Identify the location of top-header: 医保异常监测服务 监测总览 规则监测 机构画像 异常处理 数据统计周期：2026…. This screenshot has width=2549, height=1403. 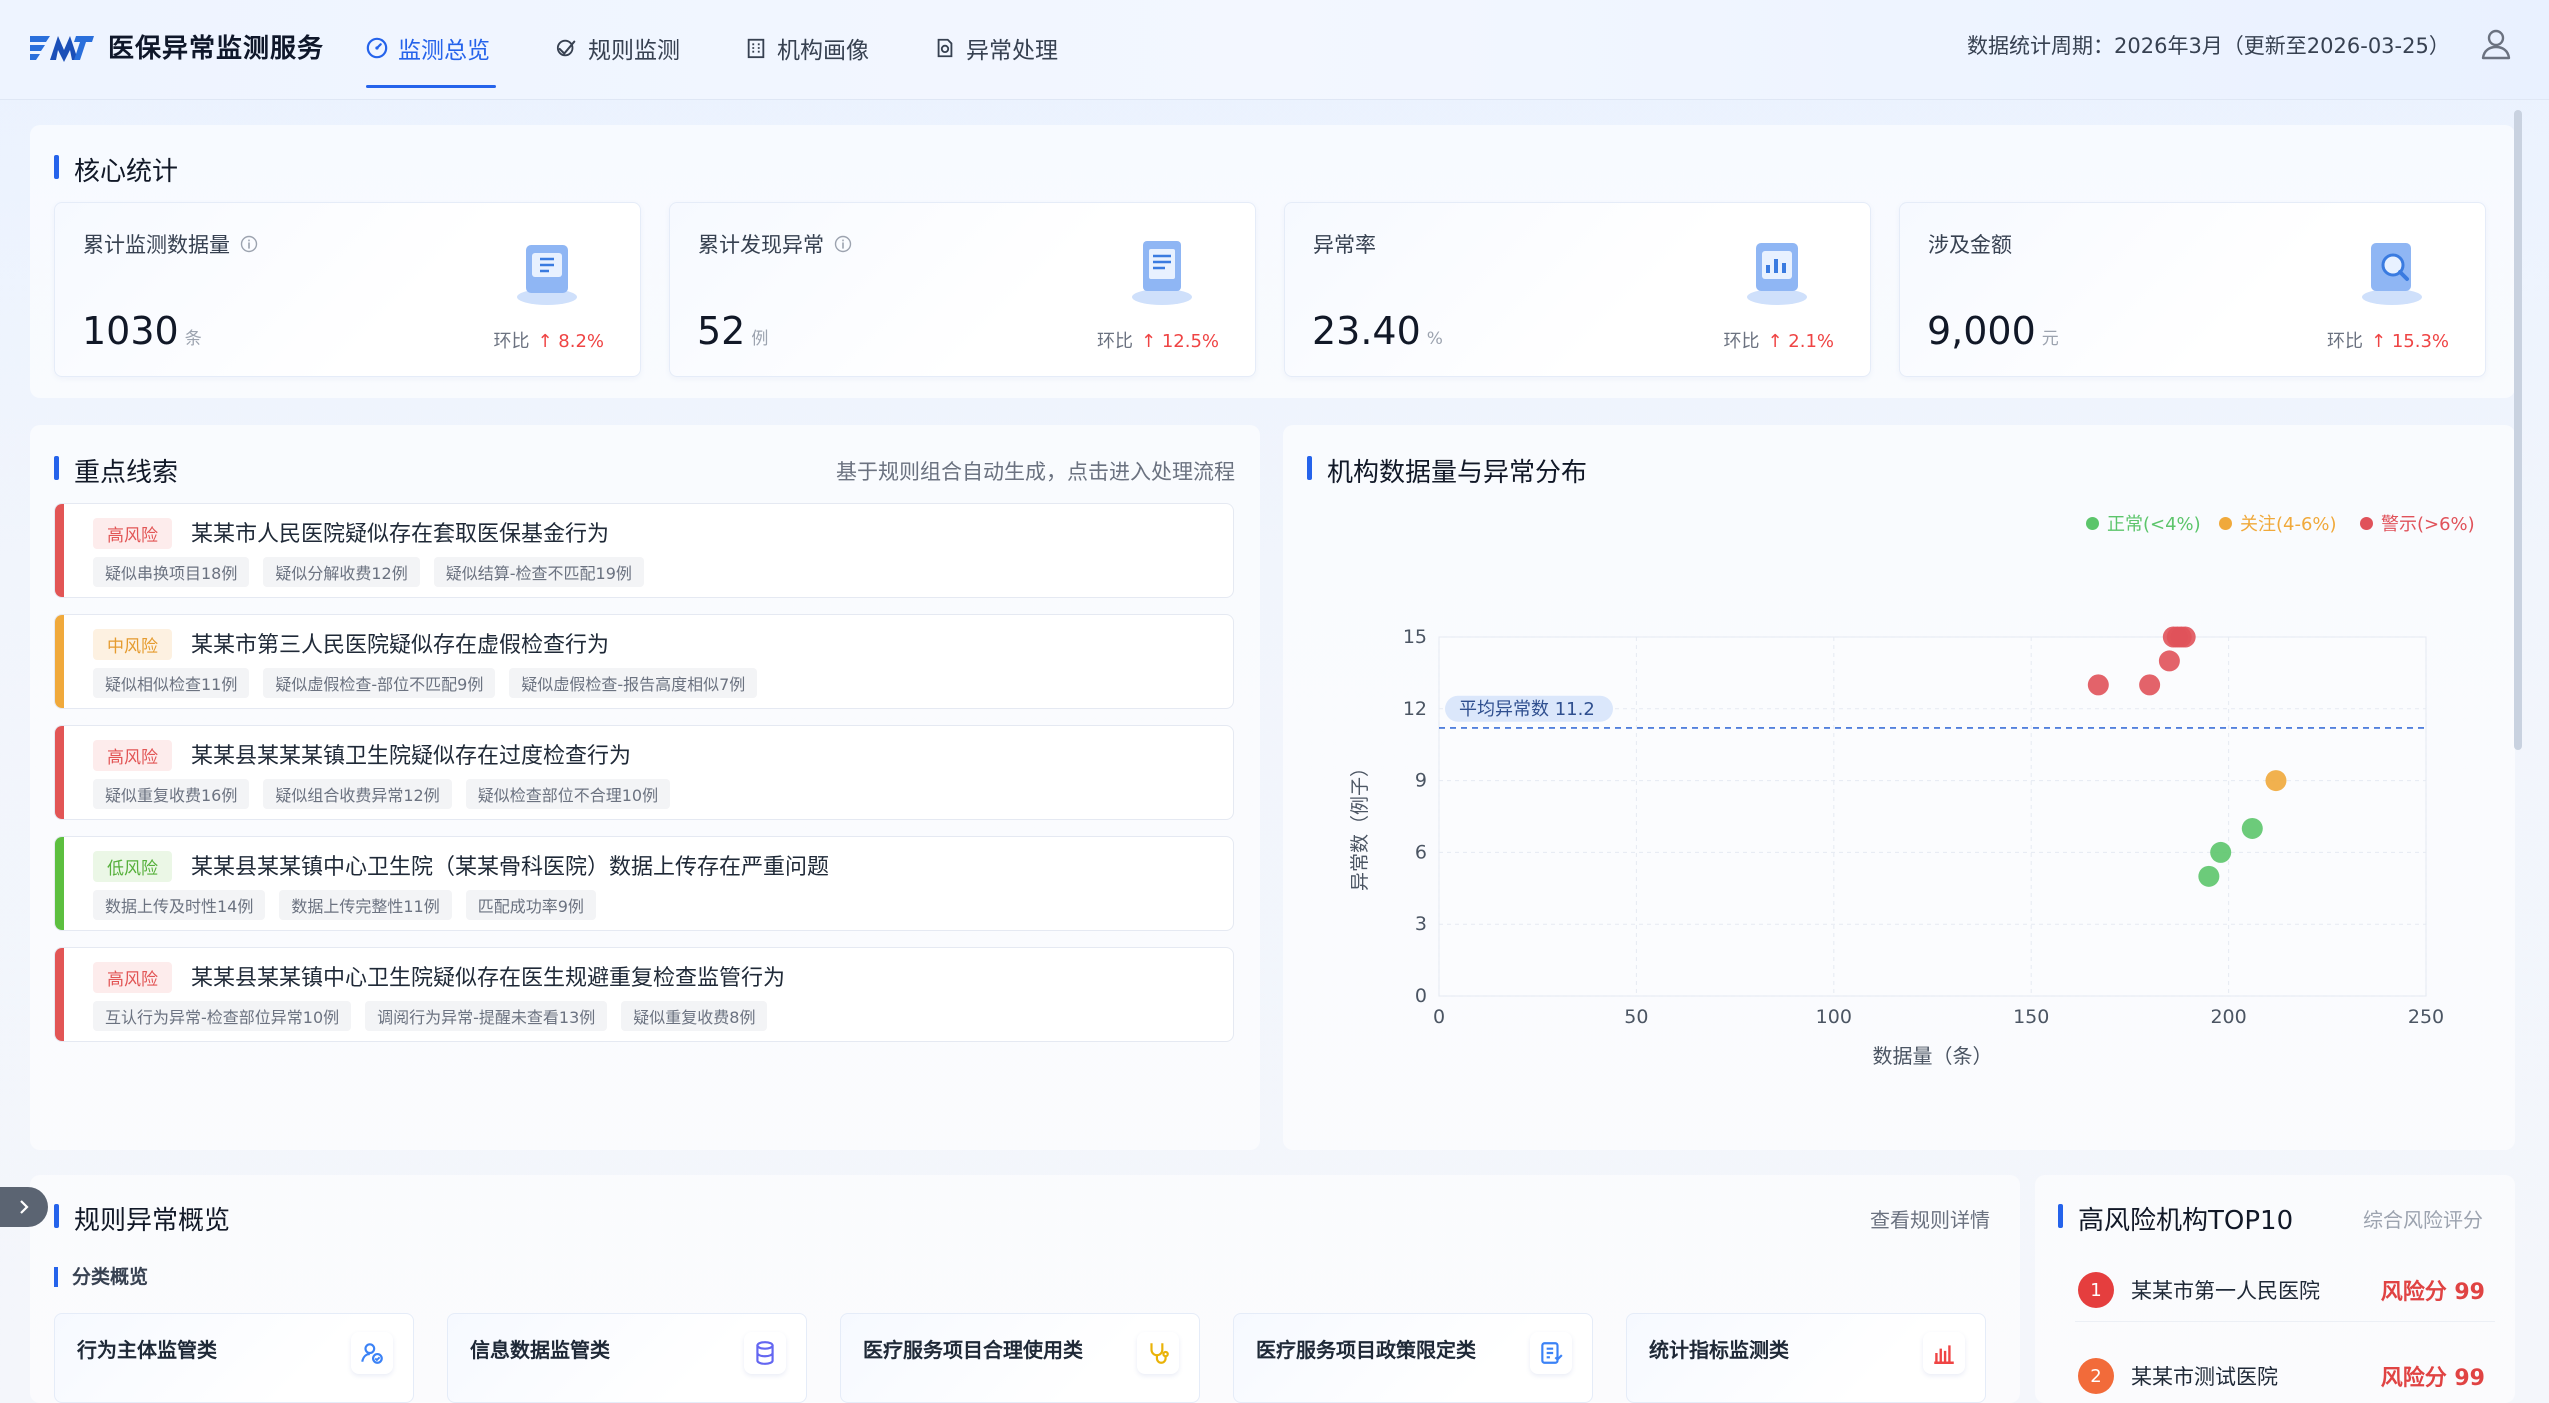
(1274, 50).